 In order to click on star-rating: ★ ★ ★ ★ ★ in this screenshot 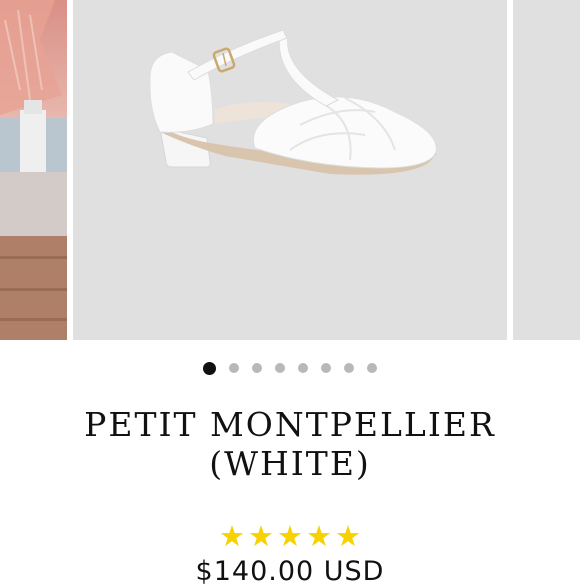, I will do `click(290, 536)`.